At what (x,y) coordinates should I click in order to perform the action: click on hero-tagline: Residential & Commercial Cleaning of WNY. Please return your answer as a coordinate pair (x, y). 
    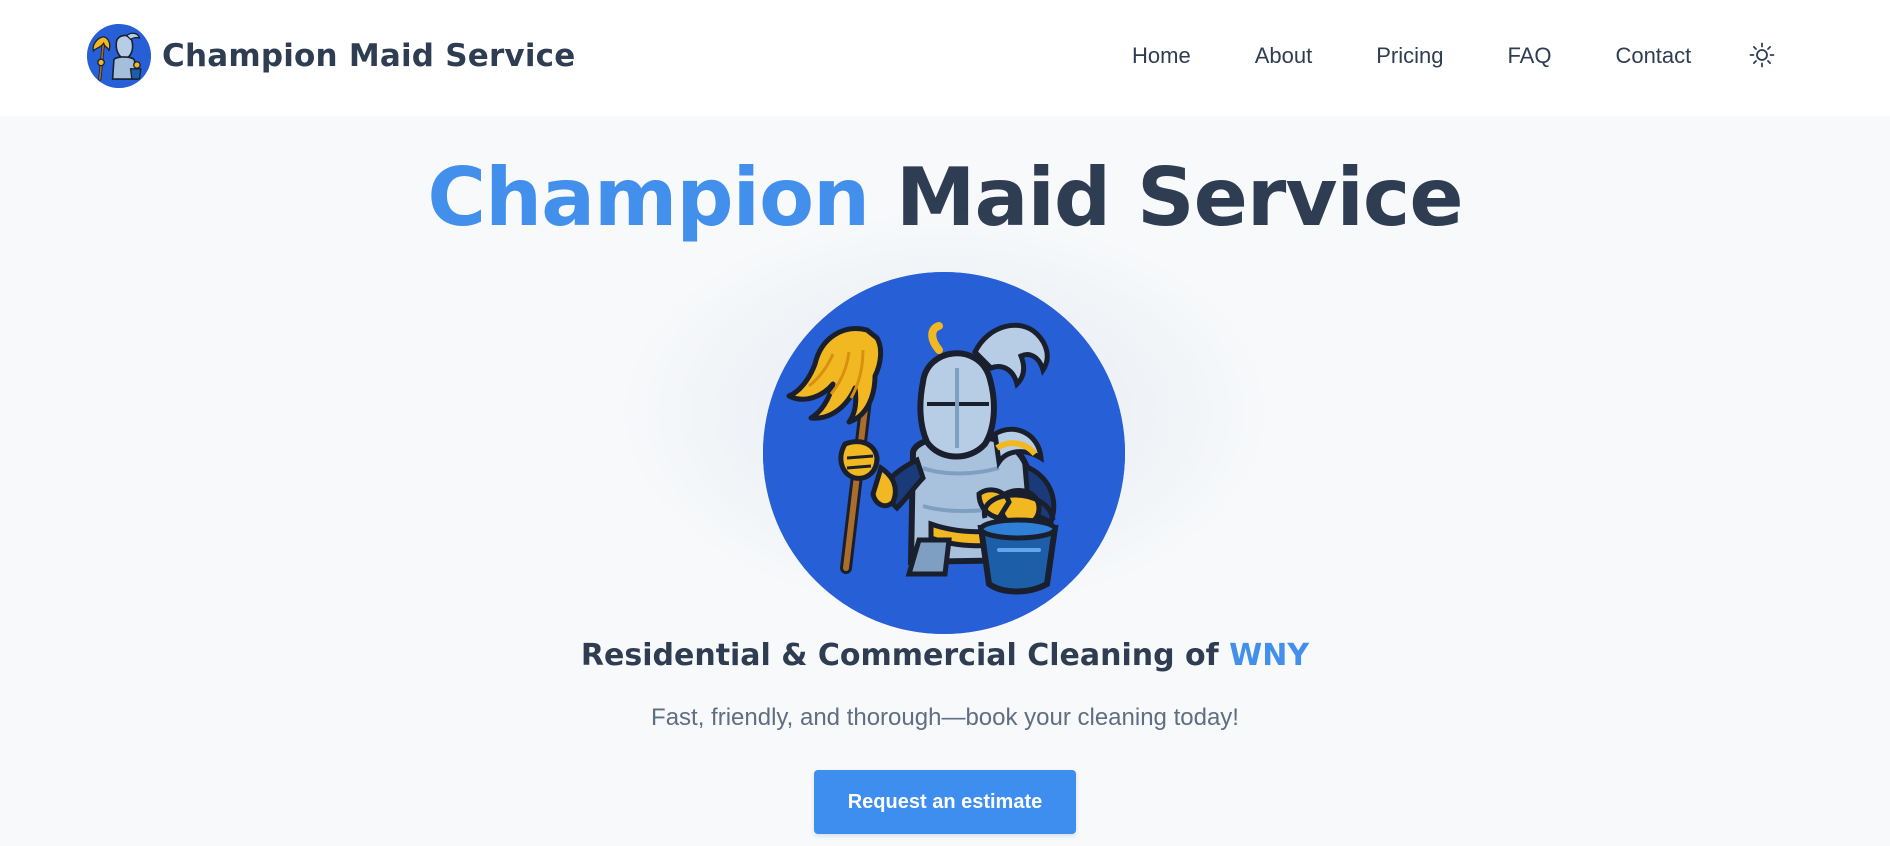
    Looking at the image, I should click on (945, 655).